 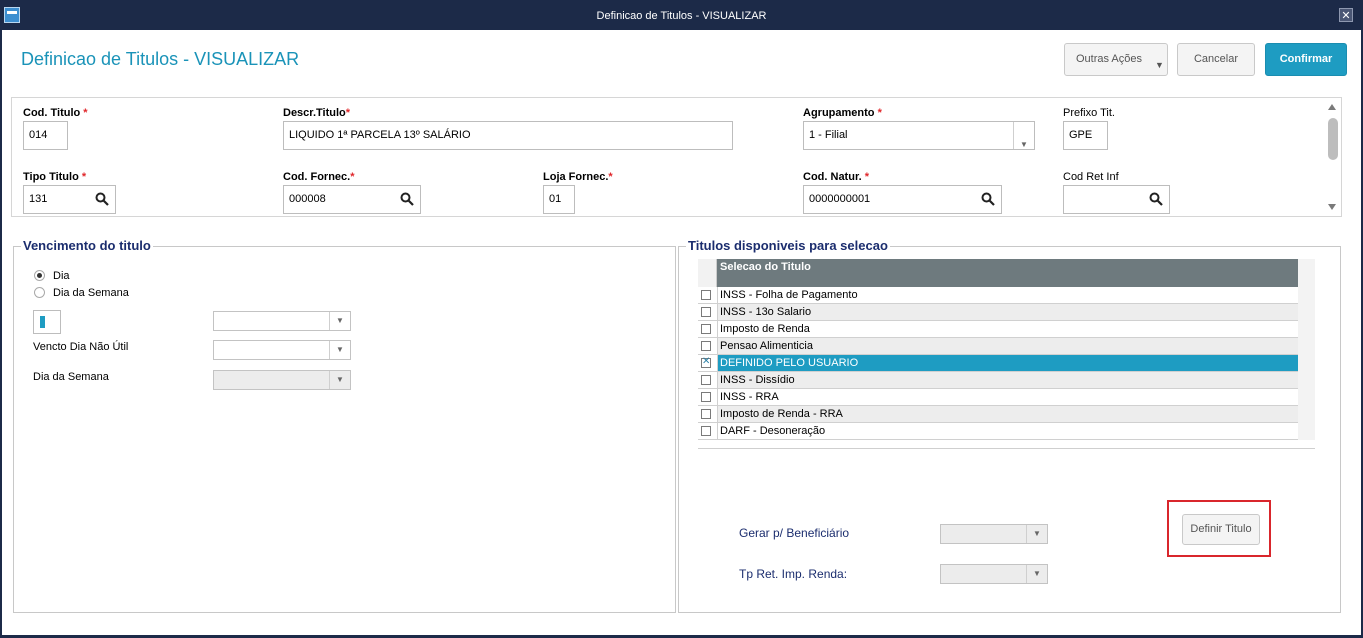 I want to click on agrupamento-label: Agrupamento *, so click(x=842, y=113).